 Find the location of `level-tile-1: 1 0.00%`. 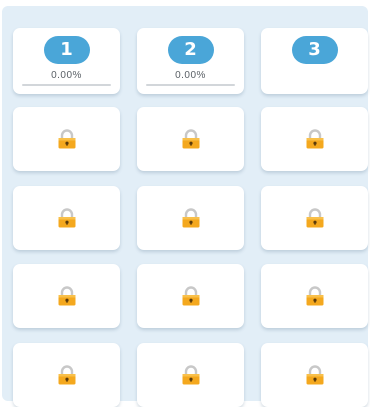

level-tile-1: 1 0.00% is located at coordinates (66, 61).